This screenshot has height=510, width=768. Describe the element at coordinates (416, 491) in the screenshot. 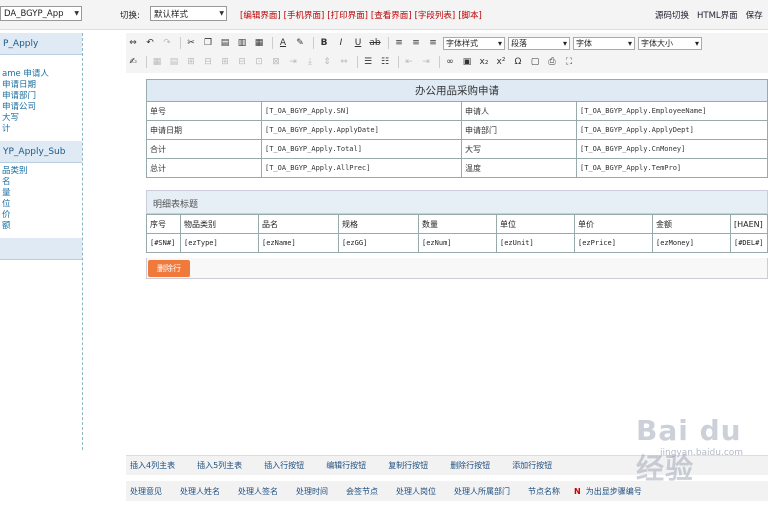

I see `field-handler-post: 处理人岗位` at that location.